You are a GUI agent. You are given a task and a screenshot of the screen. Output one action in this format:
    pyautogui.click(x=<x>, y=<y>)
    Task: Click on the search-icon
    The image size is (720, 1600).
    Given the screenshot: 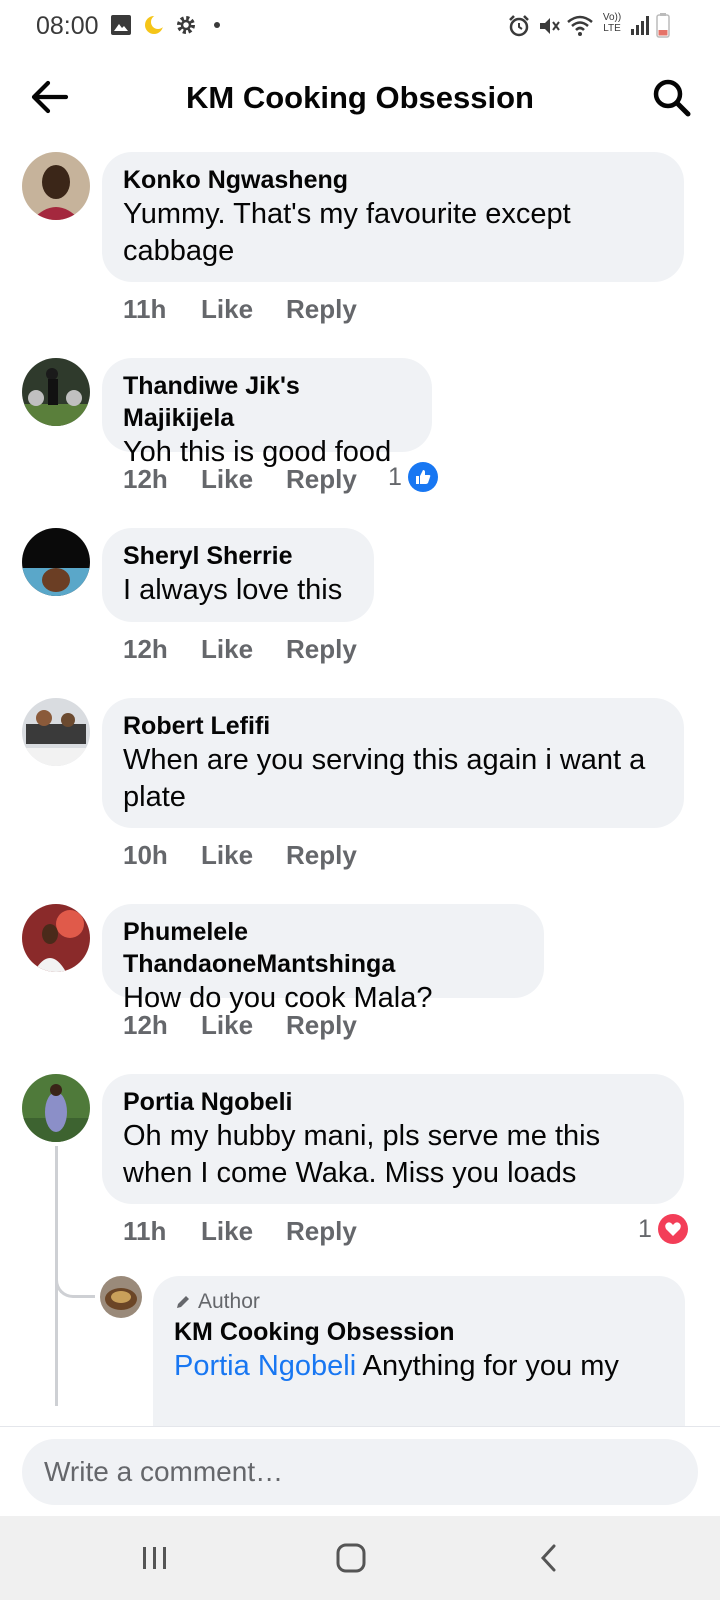 What is the action you would take?
    pyautogui.click(x=672, y=98)
    